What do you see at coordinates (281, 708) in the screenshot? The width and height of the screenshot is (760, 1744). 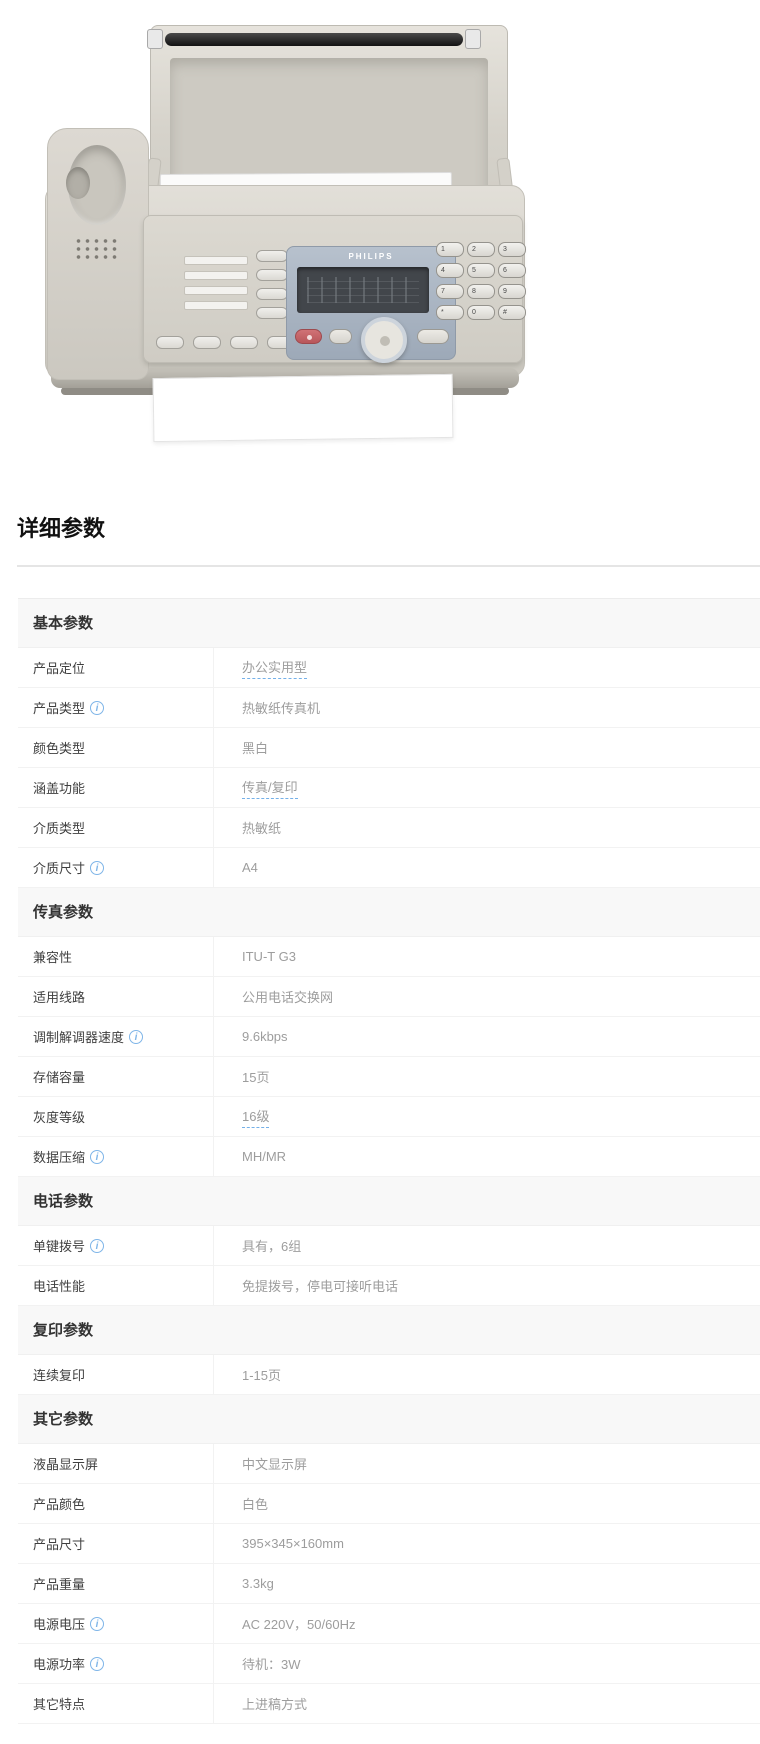 I see `spec-value-text: 热敏纸传真机` at bounding box center [281, 708].